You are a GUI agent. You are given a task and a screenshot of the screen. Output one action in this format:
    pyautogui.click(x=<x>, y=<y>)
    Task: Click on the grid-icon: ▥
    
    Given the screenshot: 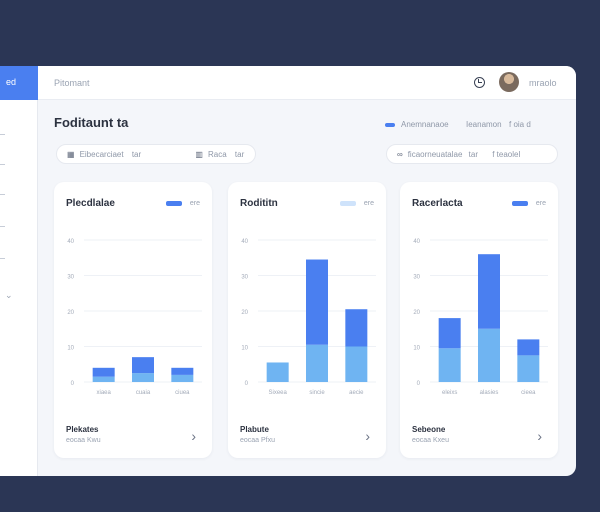 What is the action you would take?
    pyautogui.click(x=199, y=154)
    